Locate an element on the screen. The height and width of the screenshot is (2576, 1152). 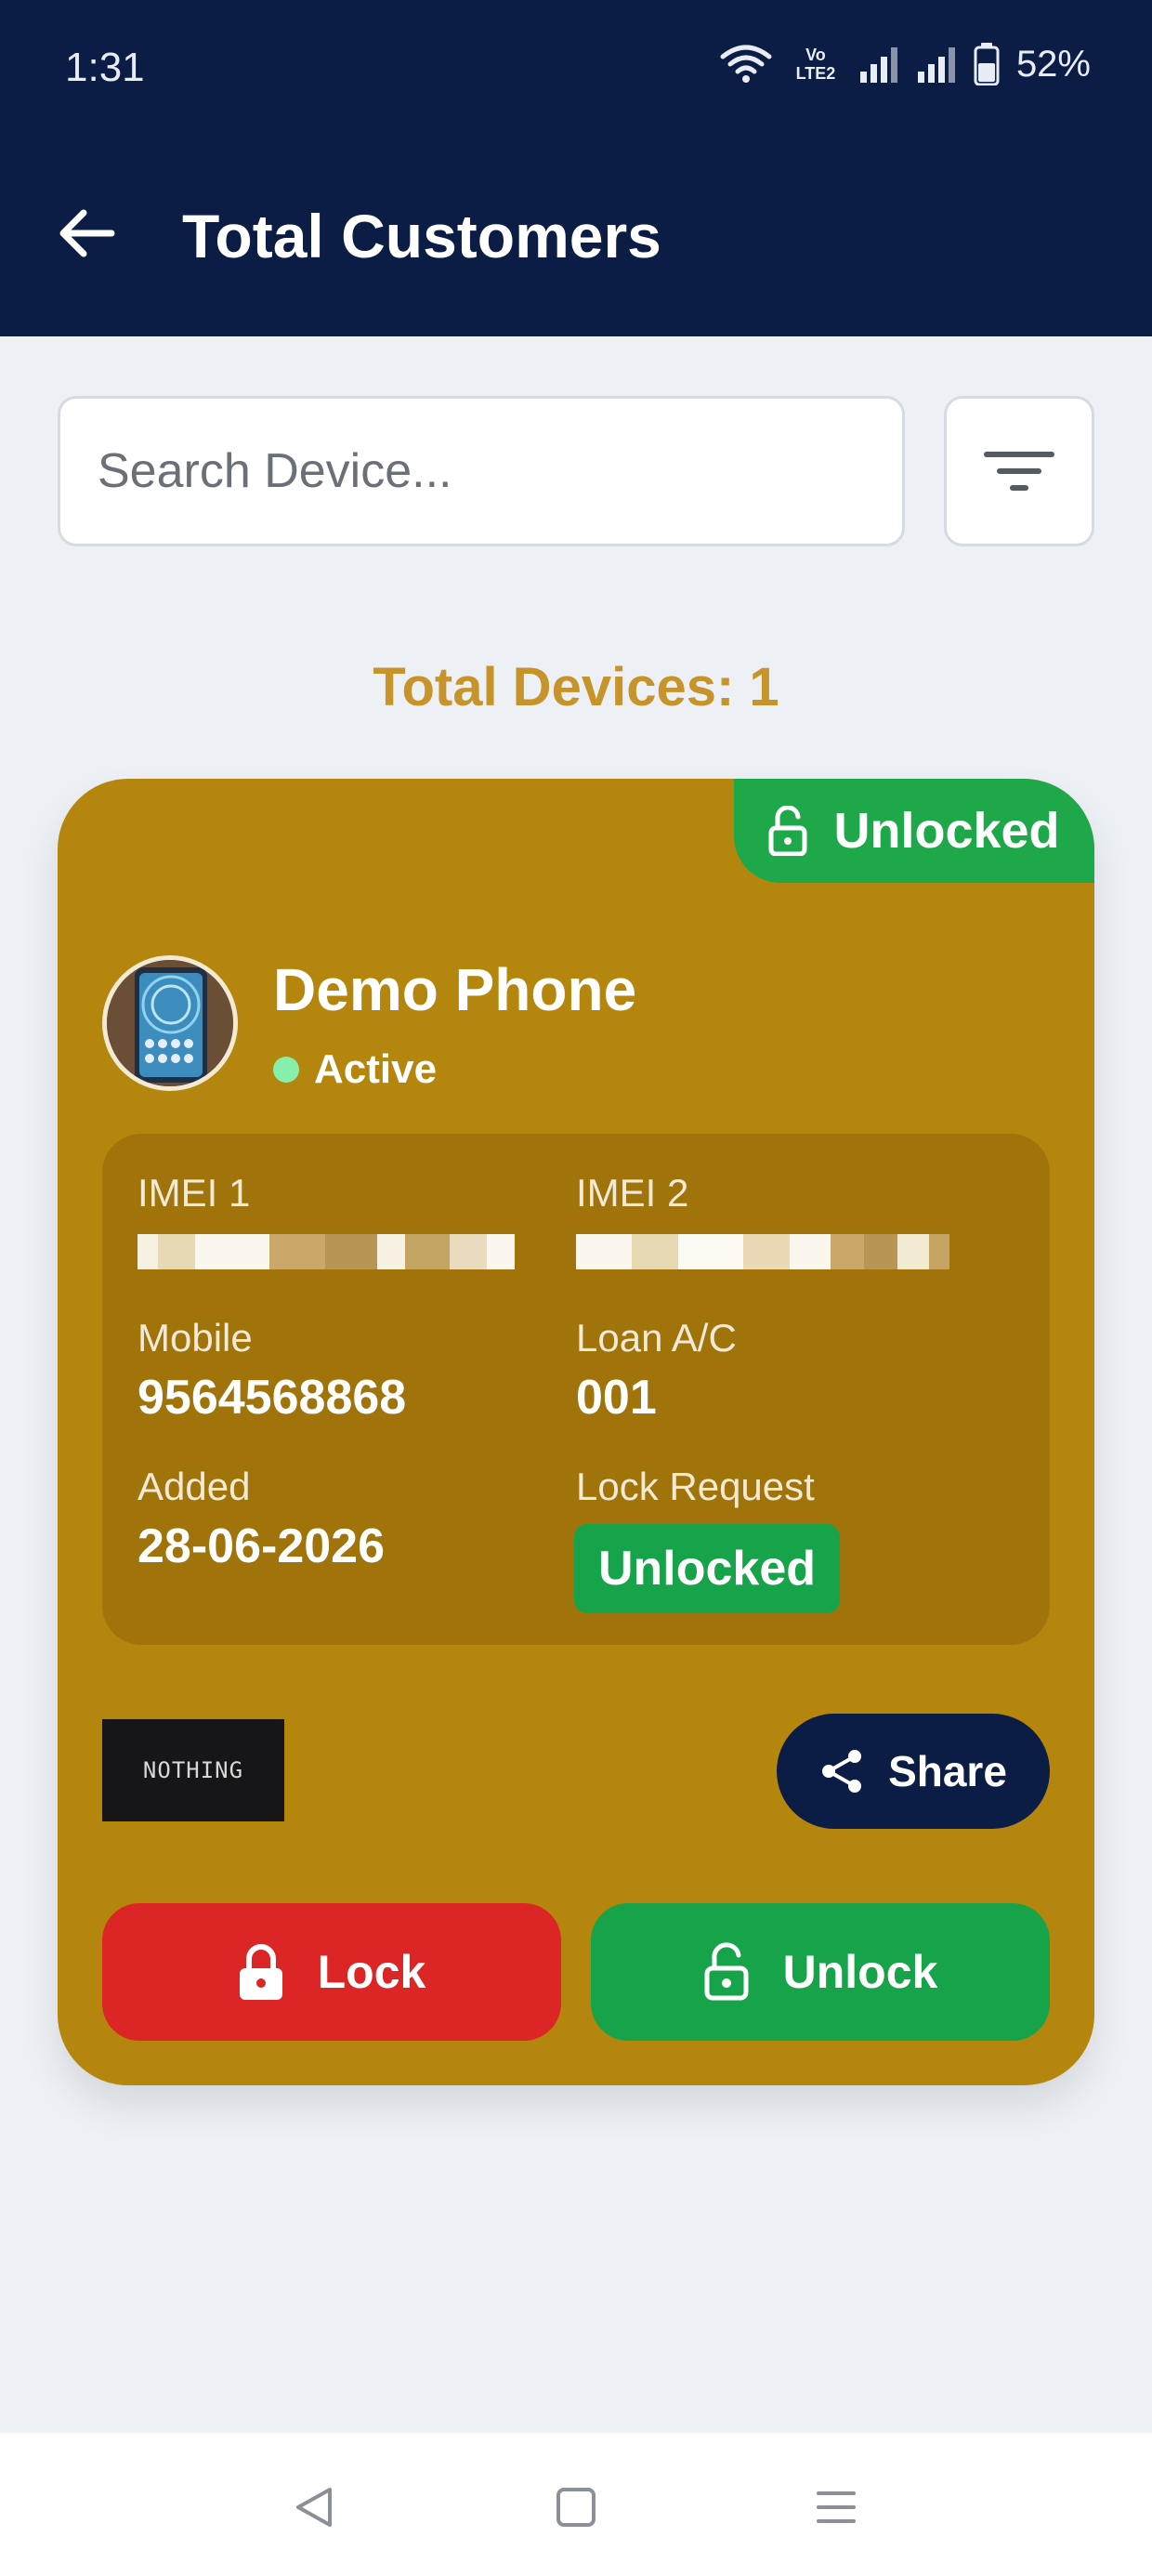
lock-status-badge: Unlocked is located at coordinates (914, 831).